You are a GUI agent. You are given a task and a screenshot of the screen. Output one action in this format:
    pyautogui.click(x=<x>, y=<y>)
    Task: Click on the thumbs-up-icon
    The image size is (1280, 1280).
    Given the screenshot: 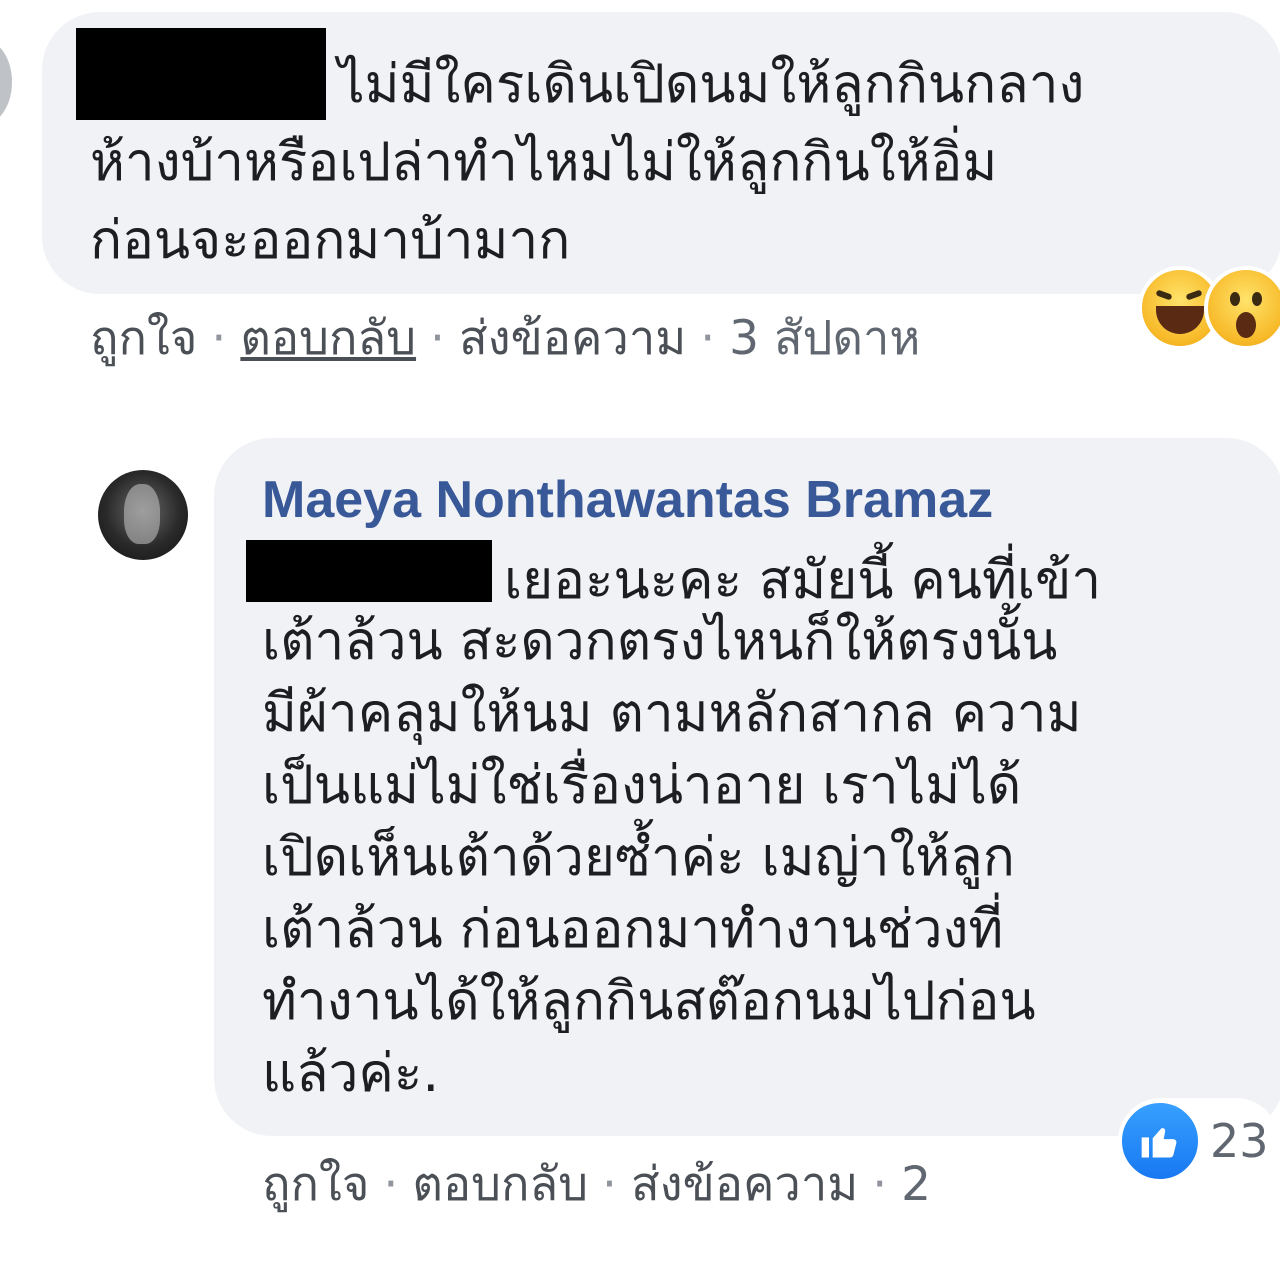 What is the action you would take?
    pyautogui.click(x=1160, y=1141)
    